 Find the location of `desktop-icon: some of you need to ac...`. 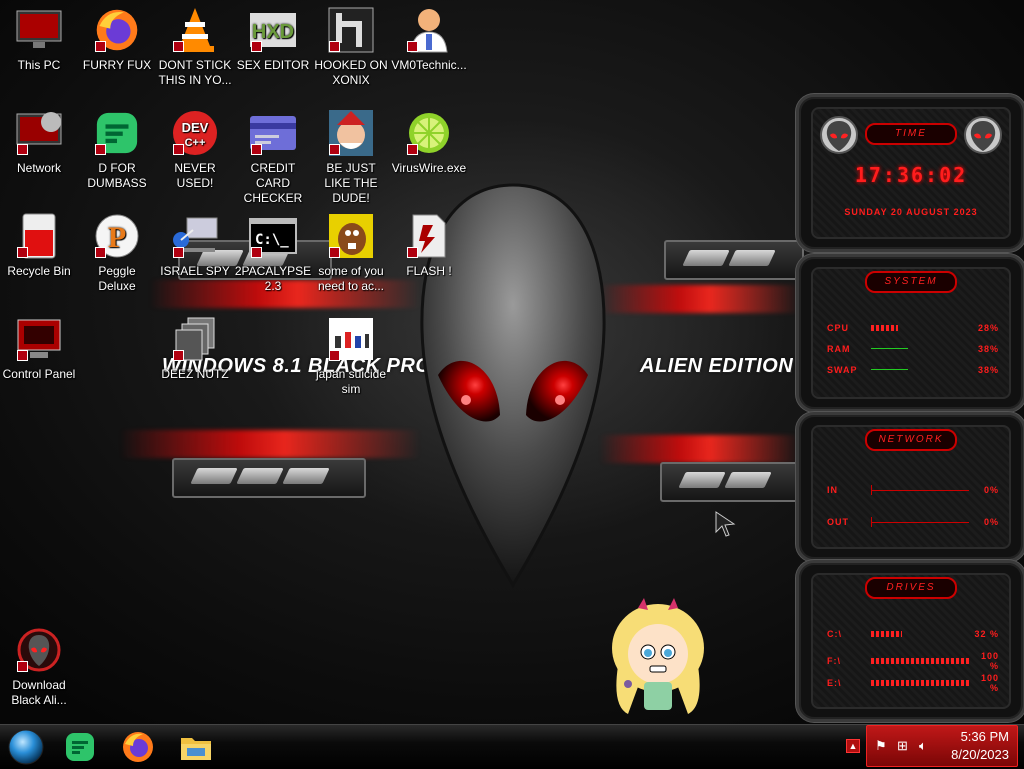

desktop-icon: some of you need to ac... is located at coordinates (351, 250).